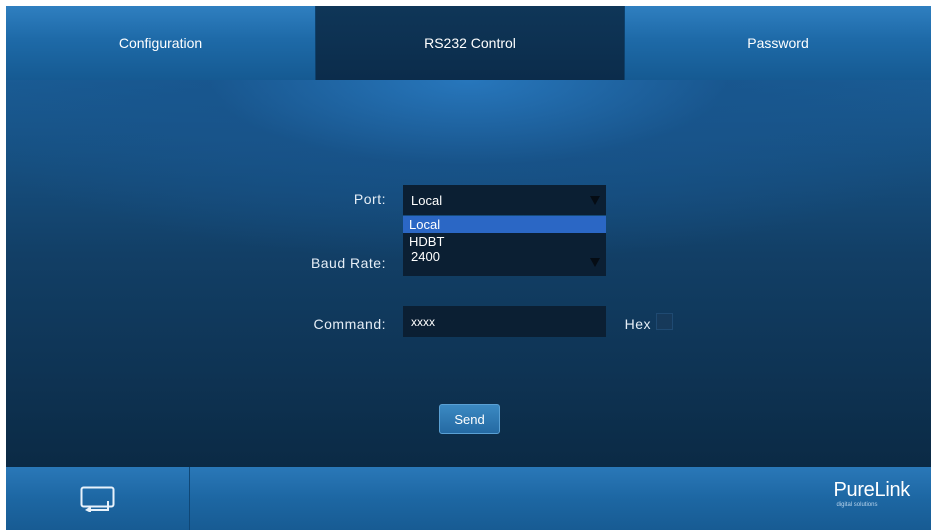 The image size is (937, 531). Describe the element at coordinates (423, 321) in the screenshot. I see `command-input-value: xxxx` at that location.